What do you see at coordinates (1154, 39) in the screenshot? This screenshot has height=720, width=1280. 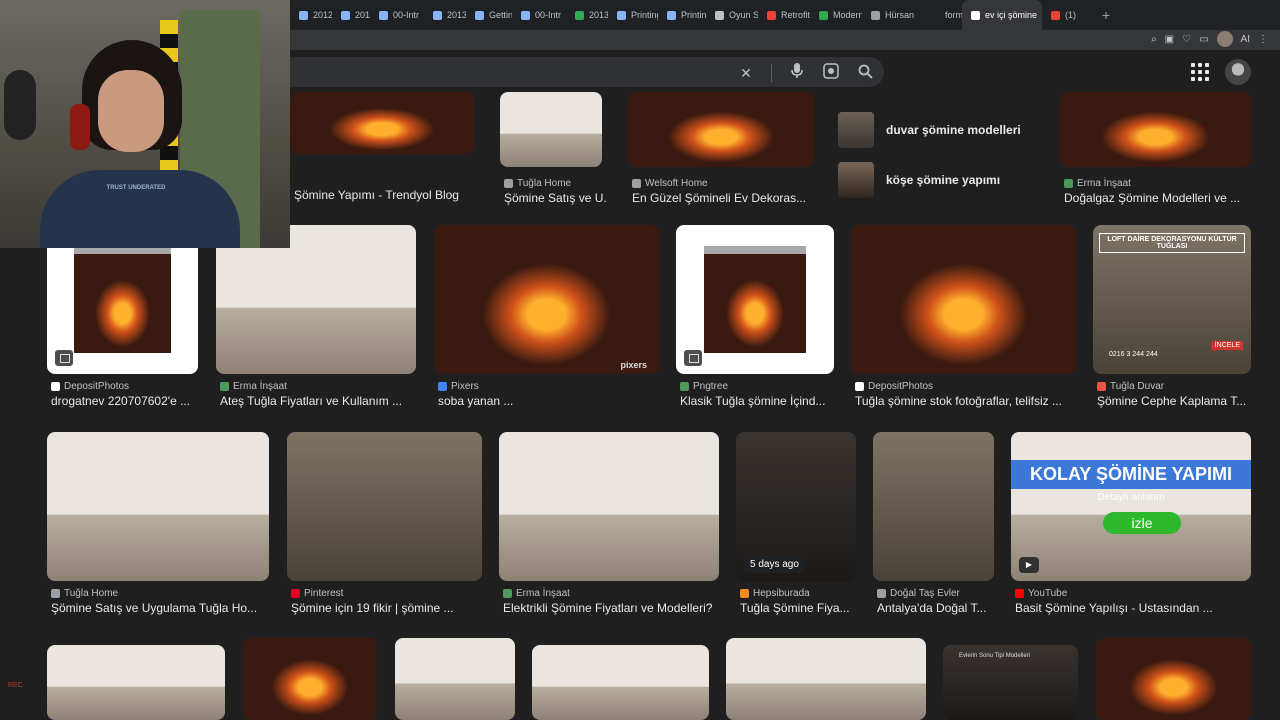 I see `zoom-icon: ⌕` at bounding box center [1154, 39].